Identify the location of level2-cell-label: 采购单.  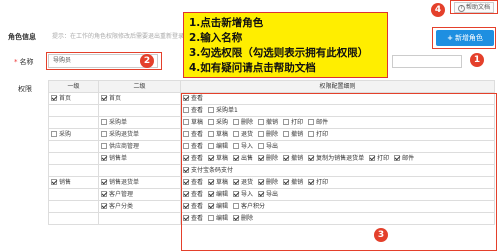
(118, 122).